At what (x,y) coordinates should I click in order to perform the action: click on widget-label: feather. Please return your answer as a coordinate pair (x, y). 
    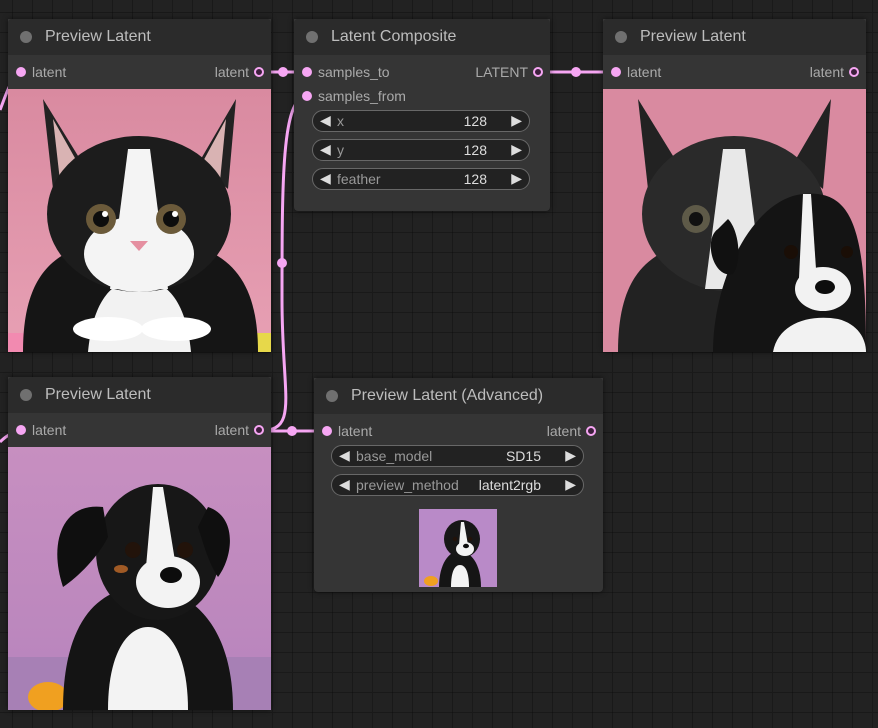
    Looking at the image, I should click on (359, 179).